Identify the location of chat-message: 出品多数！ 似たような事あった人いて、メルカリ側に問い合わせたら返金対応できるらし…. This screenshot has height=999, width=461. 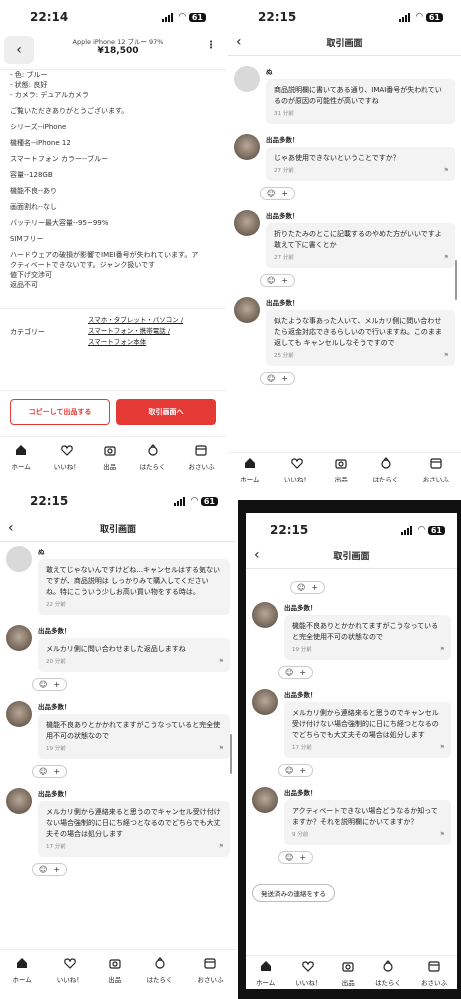
(344, 341).